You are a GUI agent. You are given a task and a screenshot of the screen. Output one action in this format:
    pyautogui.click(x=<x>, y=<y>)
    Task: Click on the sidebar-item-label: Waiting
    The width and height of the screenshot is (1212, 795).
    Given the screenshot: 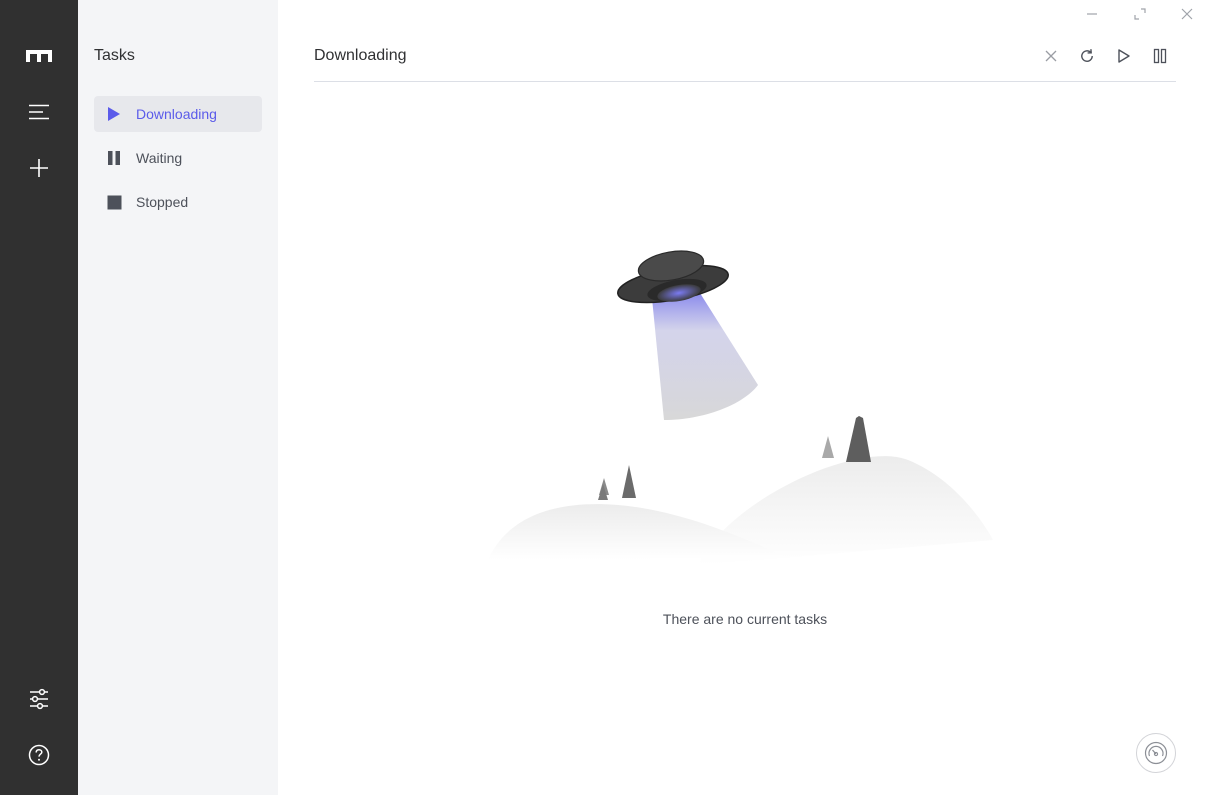 What is the action you would take?
    pyautogui.click(x=159, y=158)
    